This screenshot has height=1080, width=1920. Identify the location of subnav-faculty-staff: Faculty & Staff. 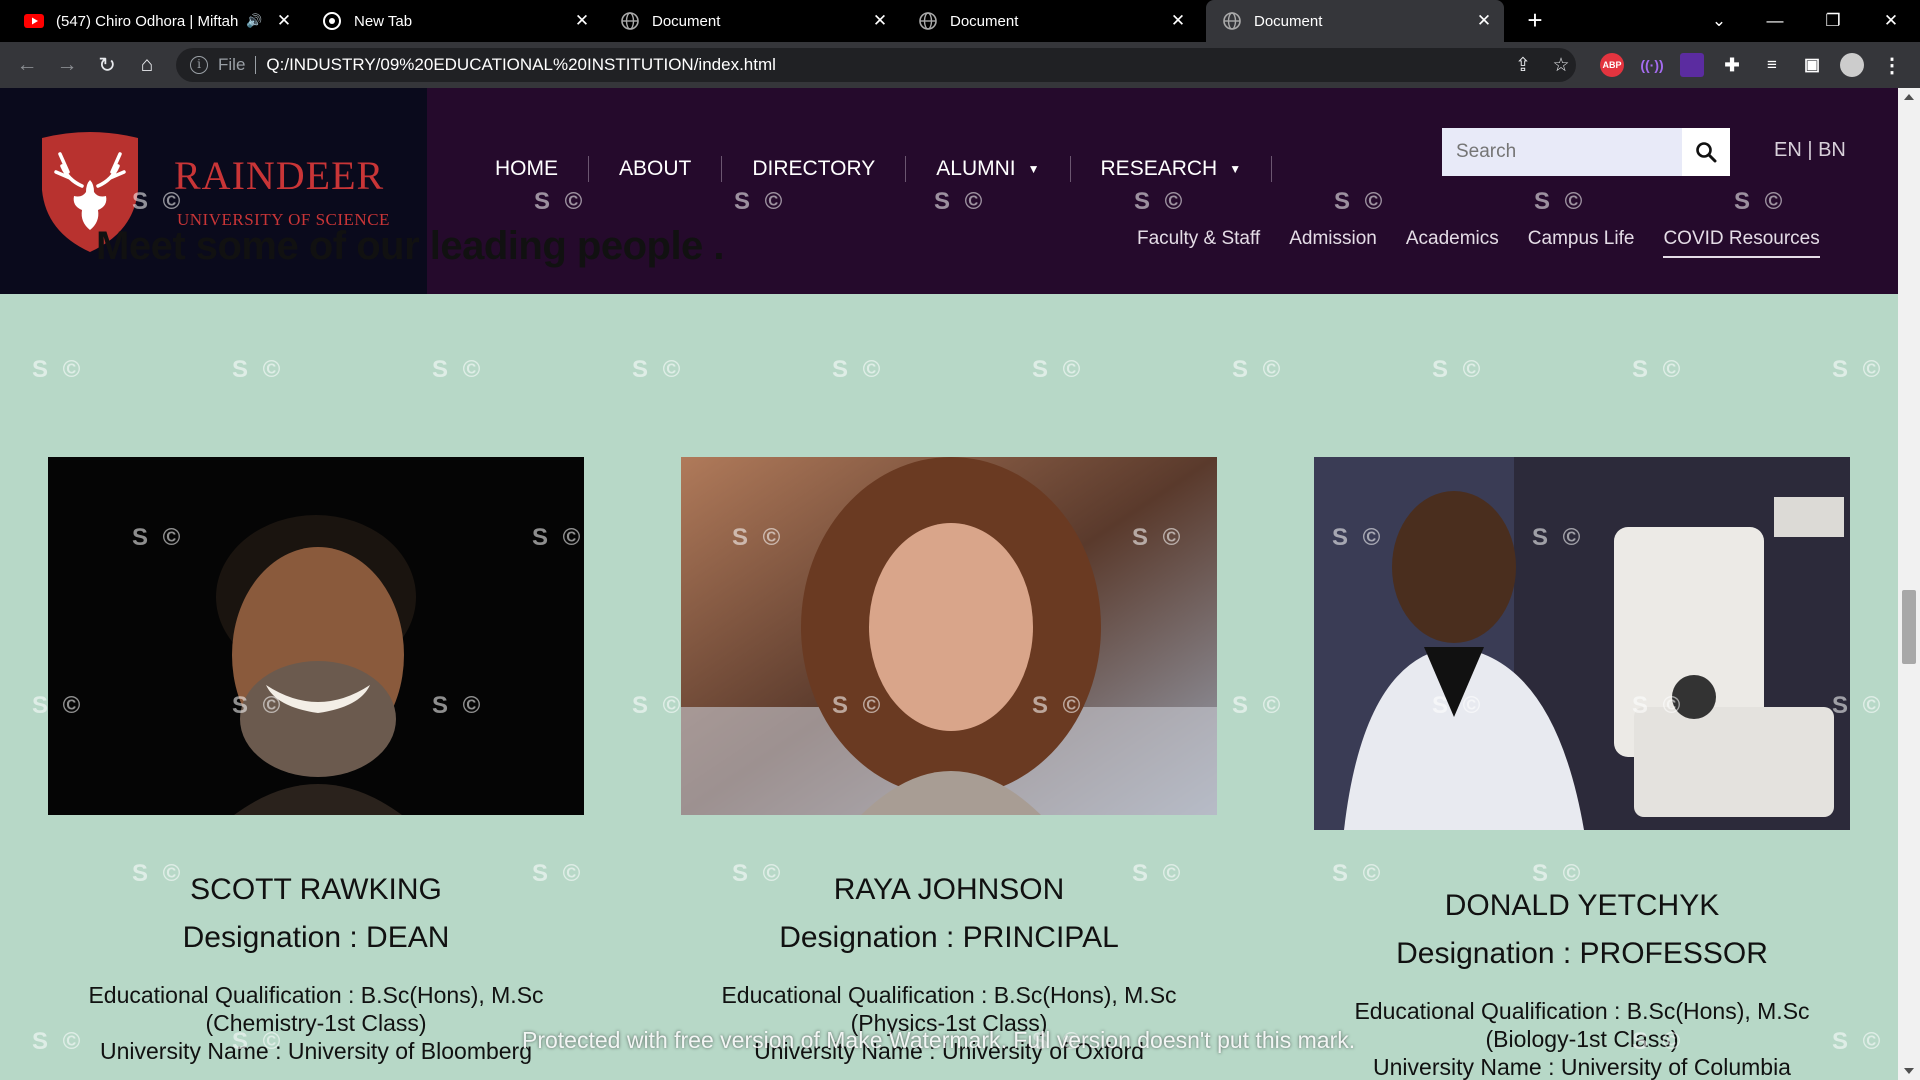
(1198, 243).